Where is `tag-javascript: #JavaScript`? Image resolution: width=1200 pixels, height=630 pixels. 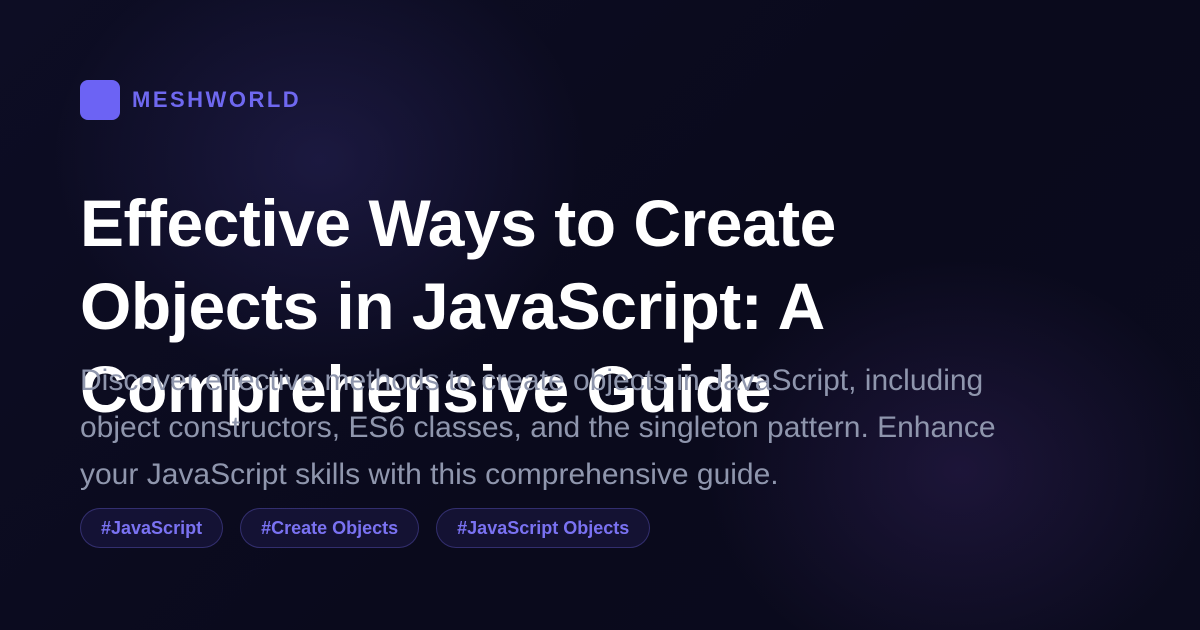
tag-javascript: #JavaScript is located at coordinates (152, 528).